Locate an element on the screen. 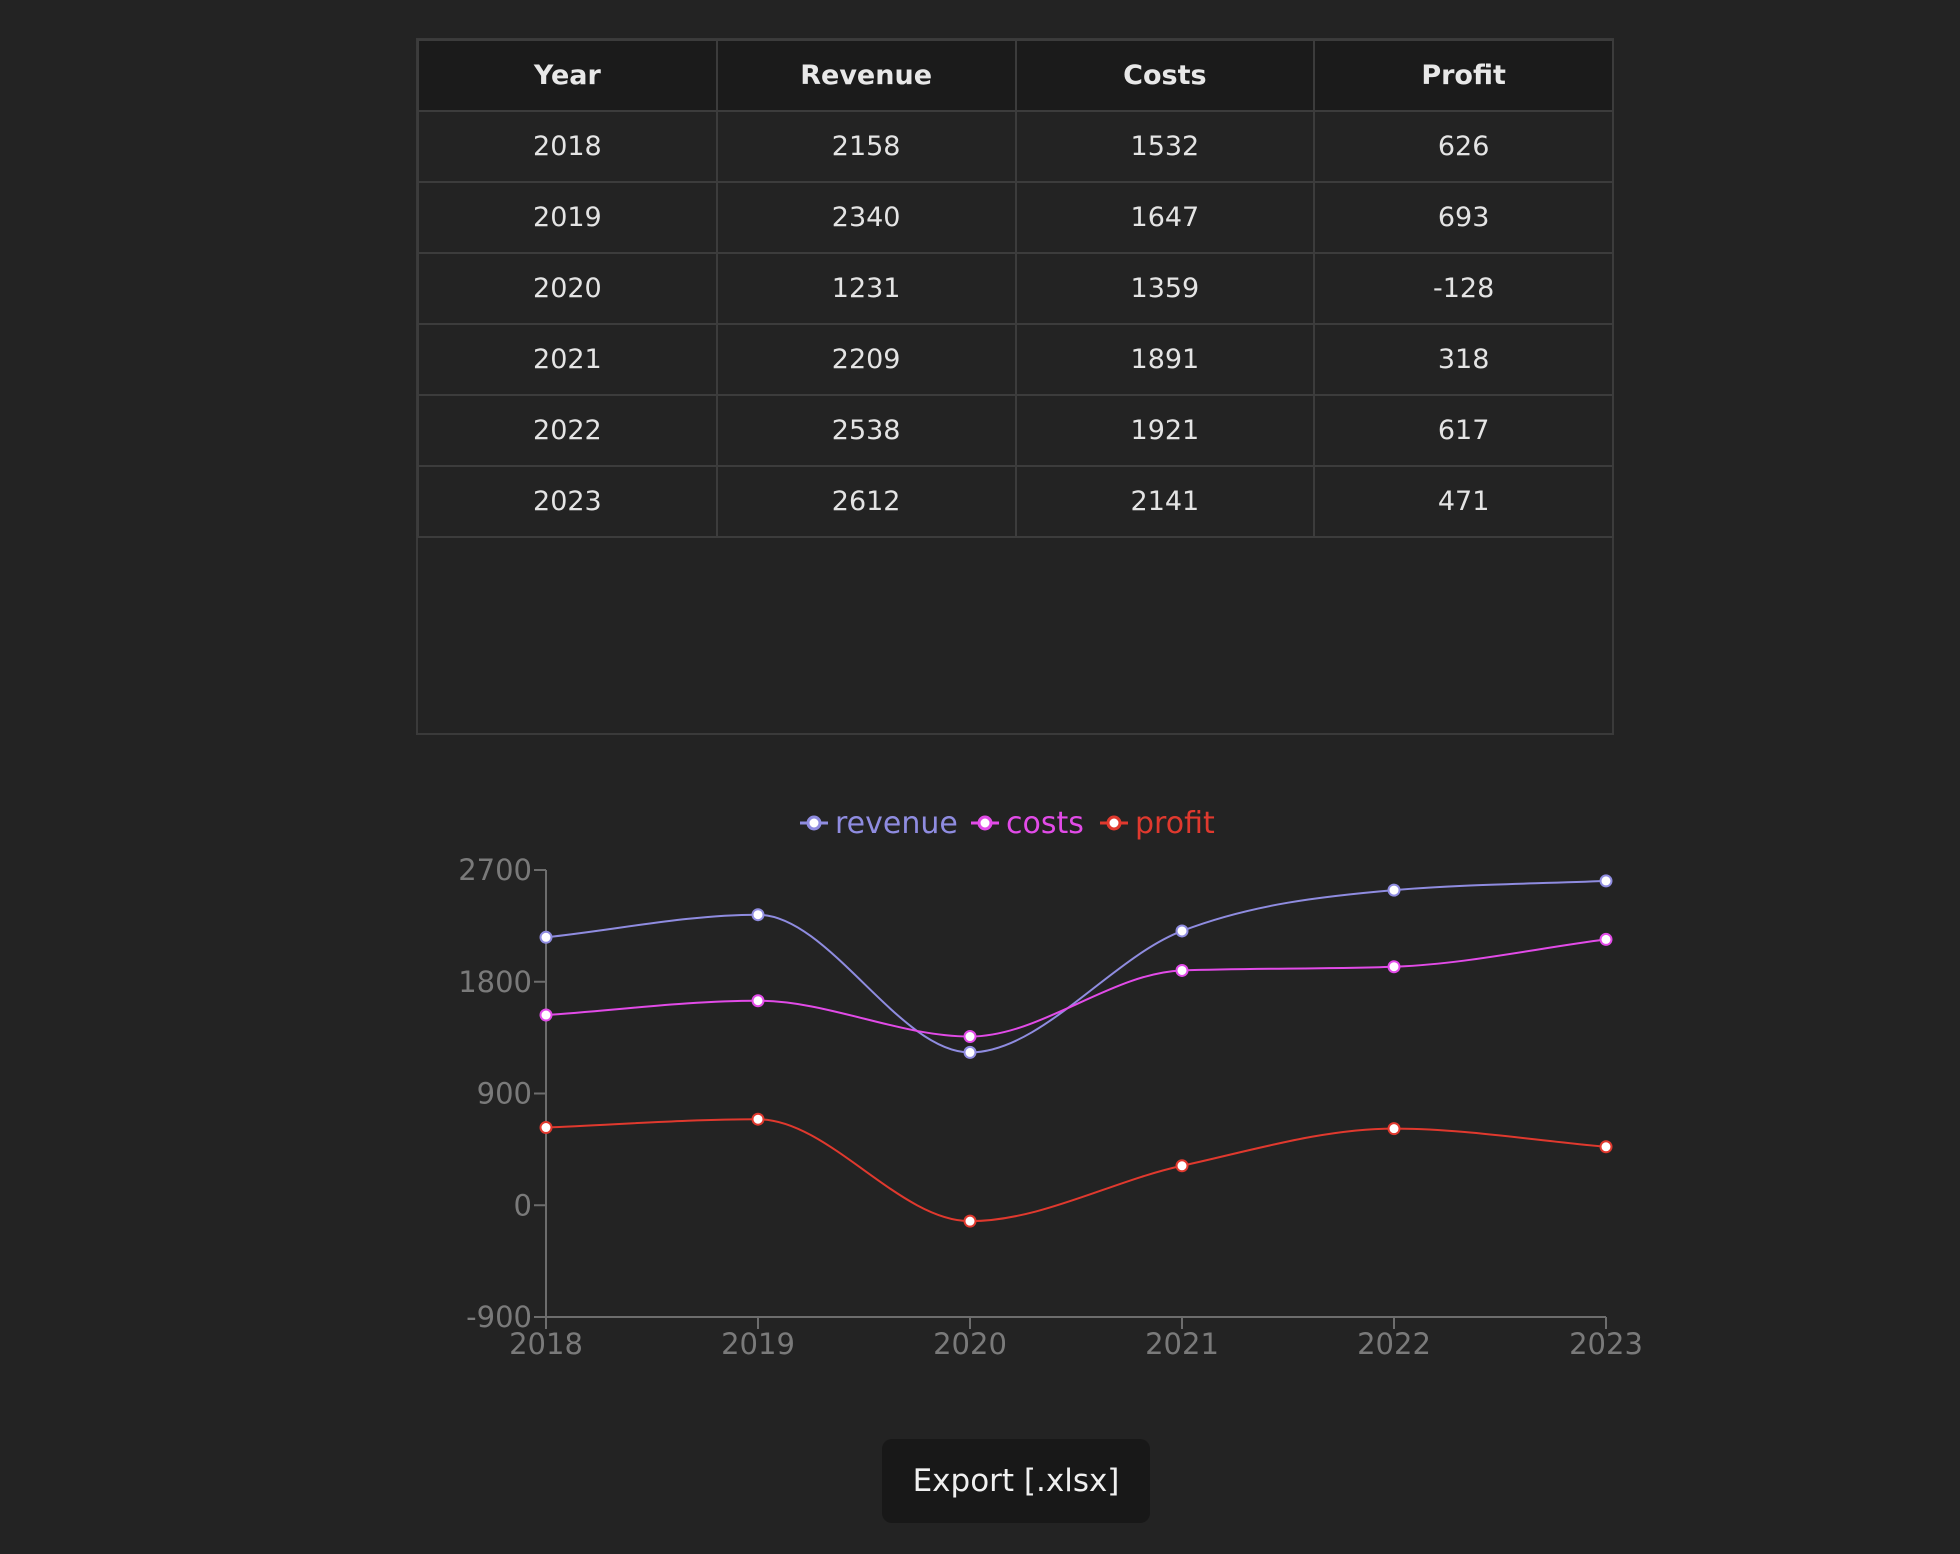 The height and width of the screenshot is (1554, 1960). chart-series is located at coordinates (1076, 1051).